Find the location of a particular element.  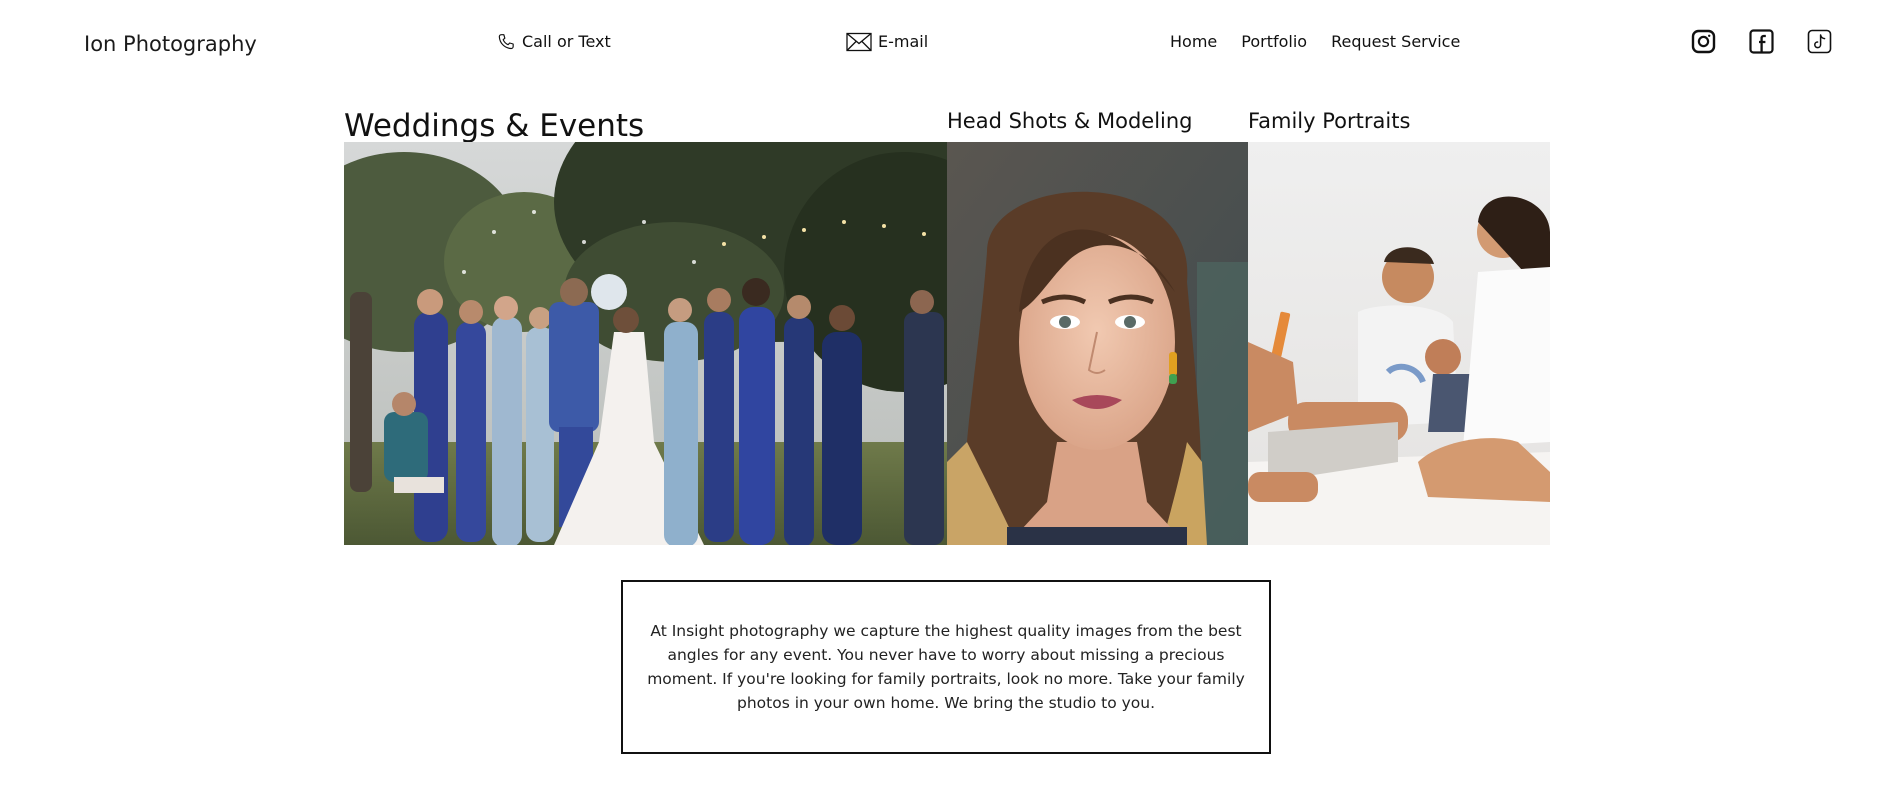

nav-item-request-service: Request Service is located at coordinates (1395, 42).